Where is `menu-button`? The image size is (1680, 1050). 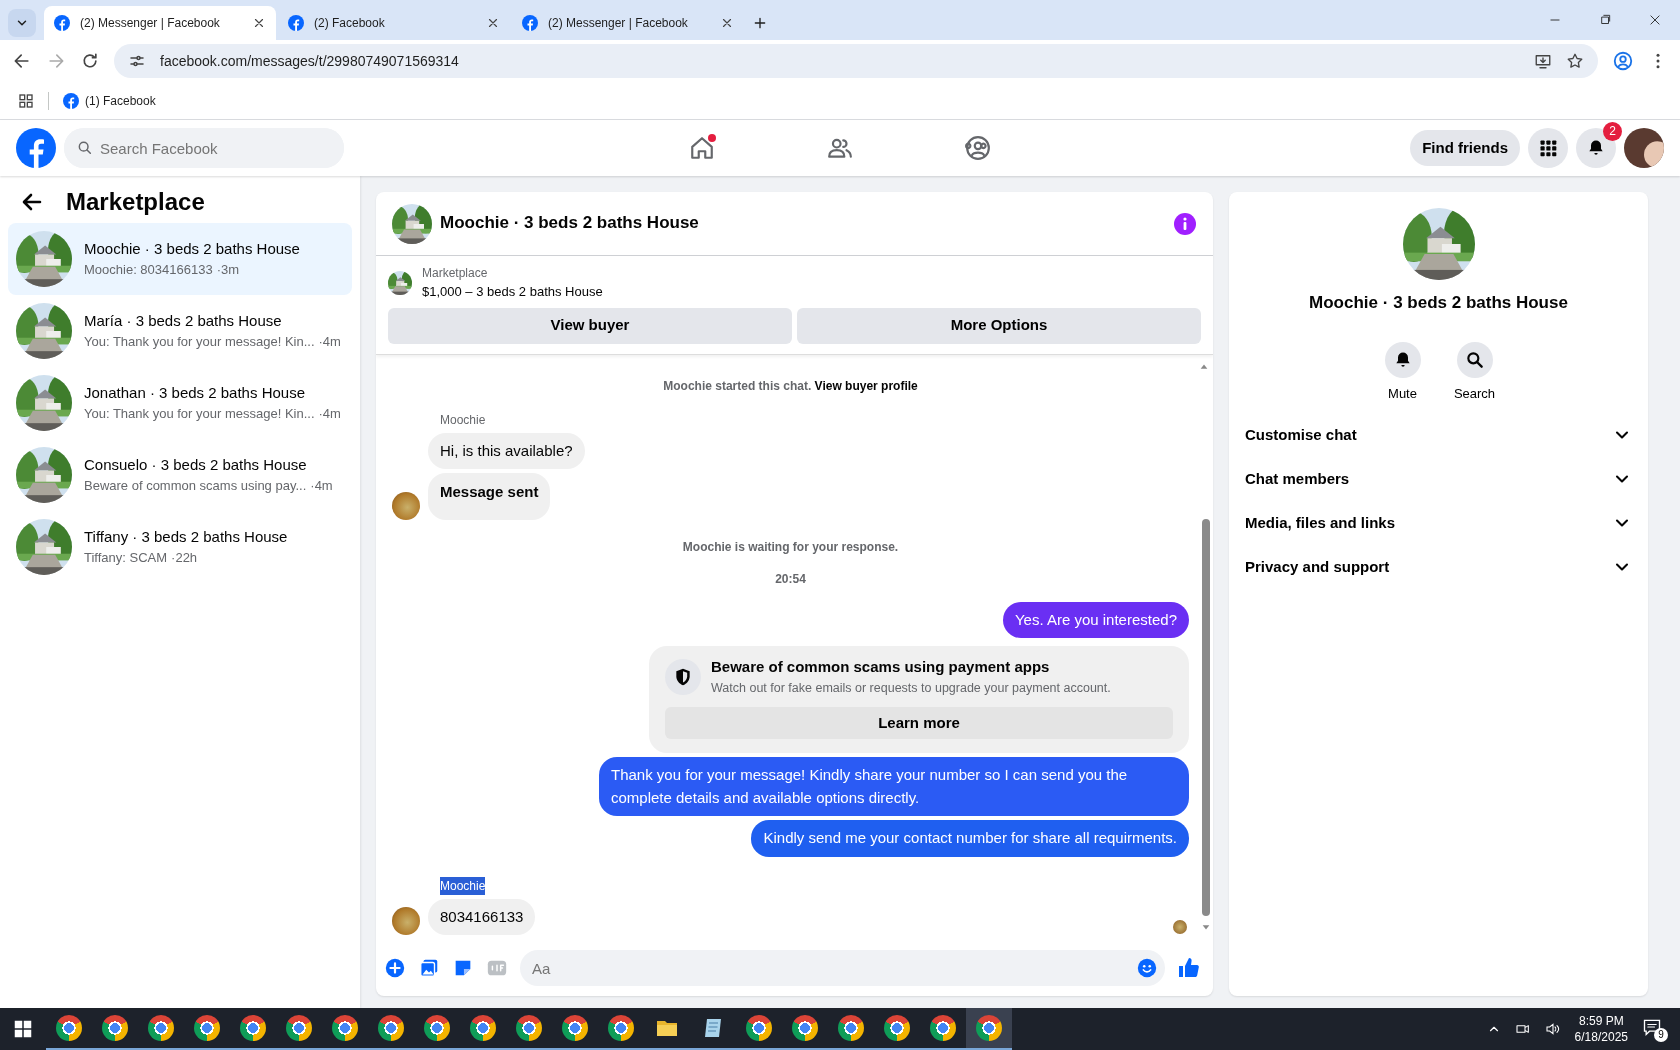 menu-button is located at coordinates (1548, 148).